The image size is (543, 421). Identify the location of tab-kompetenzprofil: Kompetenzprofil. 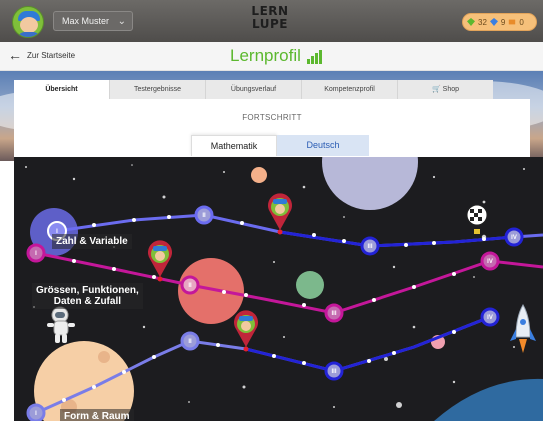
(350, 89).